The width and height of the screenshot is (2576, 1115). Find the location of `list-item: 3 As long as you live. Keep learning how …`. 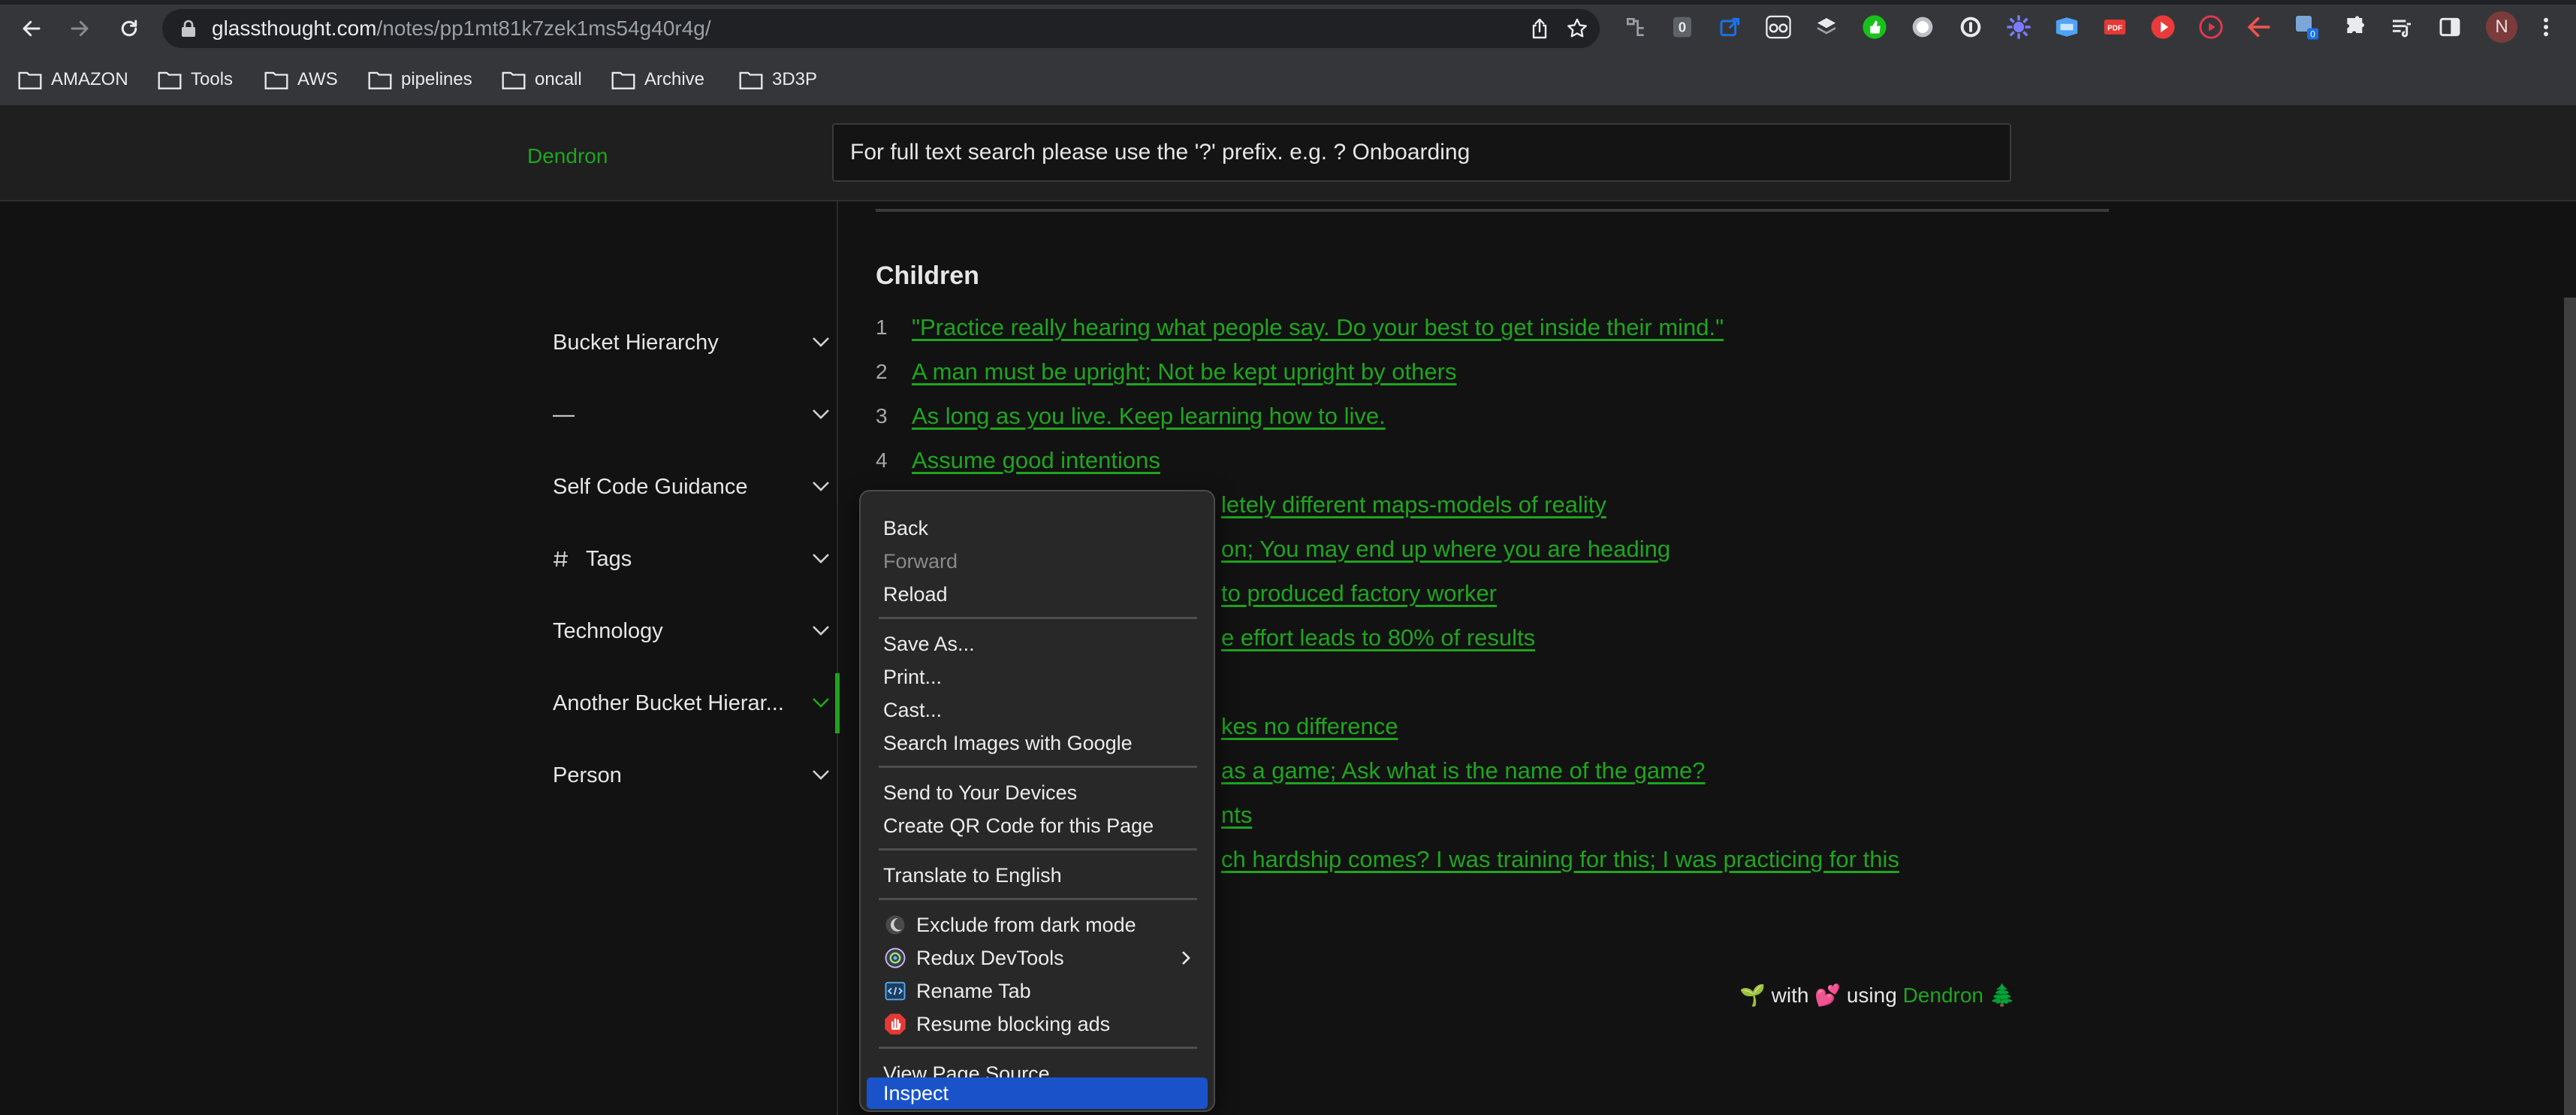

list-item: 3 As long as you live. Keep learning how … is located at coordinates (1131, 416).